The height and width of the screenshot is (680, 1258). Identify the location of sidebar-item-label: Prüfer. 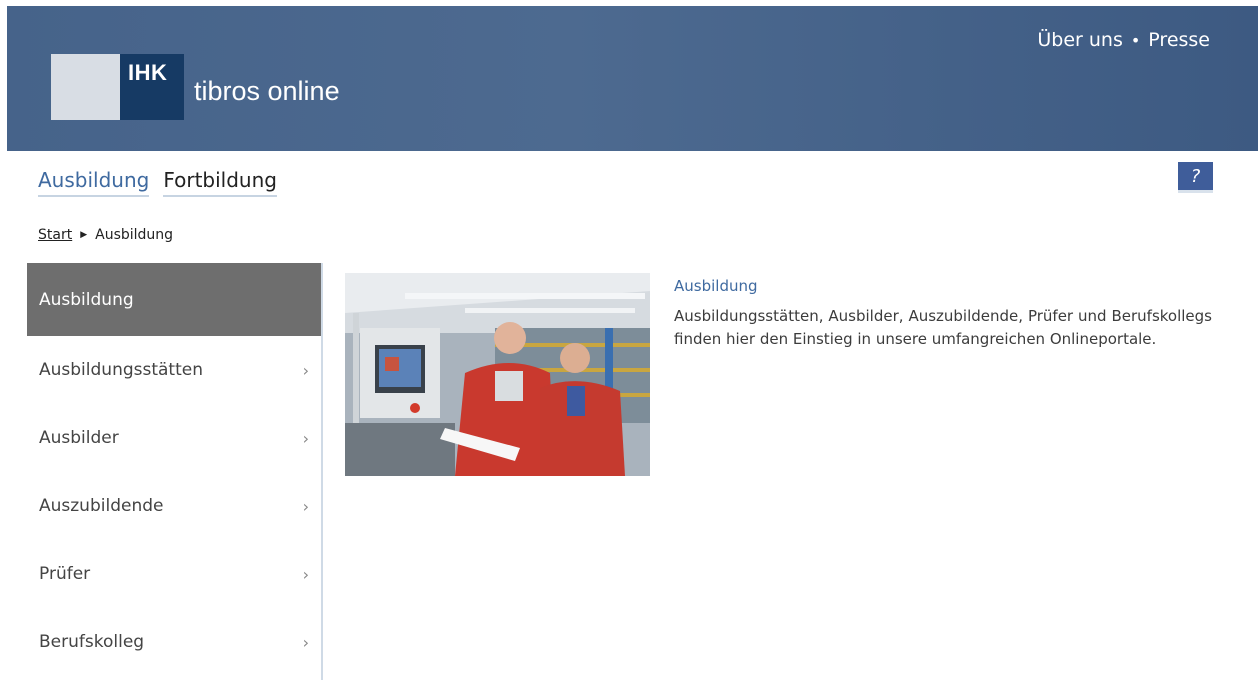
(65, 574).